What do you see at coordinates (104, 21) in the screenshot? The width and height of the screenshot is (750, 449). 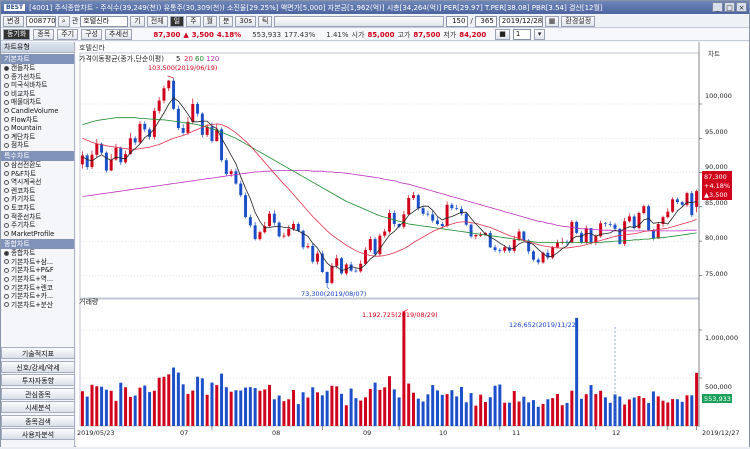 I see `stock-name-field: 호텔신라` at bounding box center [104, 21].